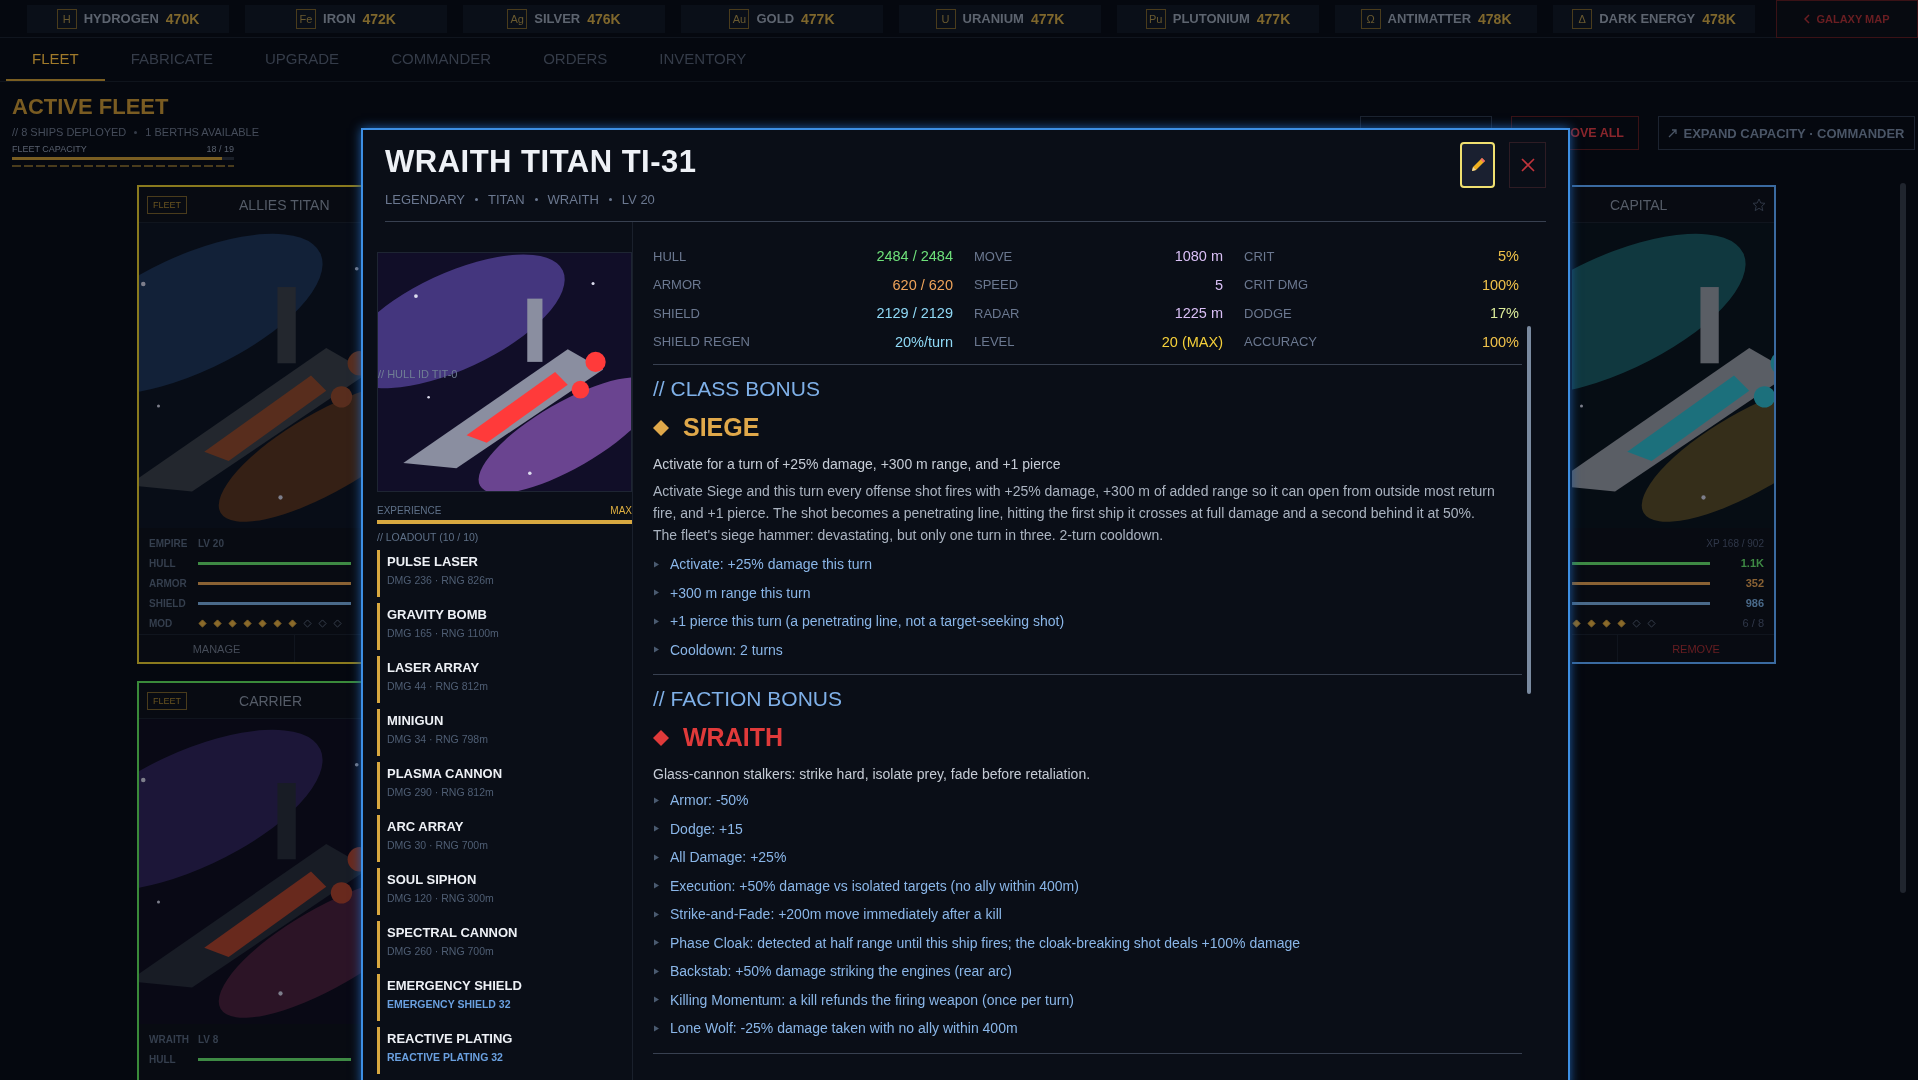  Describe the element at coordinates (740, 592) in the screenshot. I see `bonus-effect: +300 m range this turn` at that location.